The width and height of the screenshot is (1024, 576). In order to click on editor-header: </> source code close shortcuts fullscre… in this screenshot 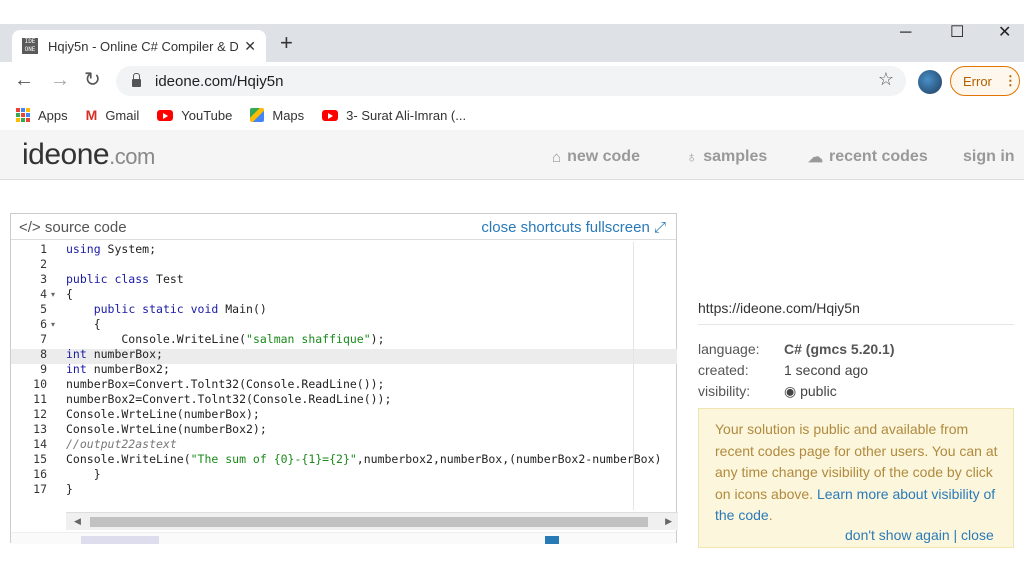, I will do `click(343, 227)`.